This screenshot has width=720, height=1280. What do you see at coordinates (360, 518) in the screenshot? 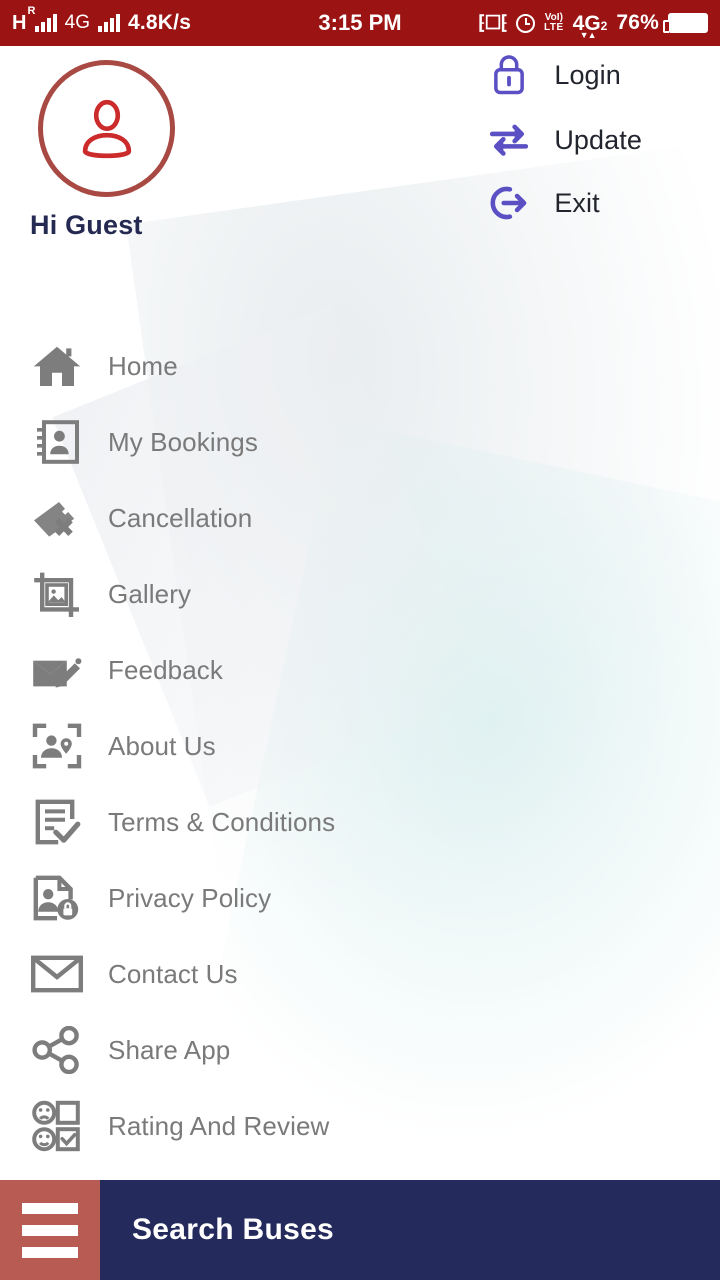
I see `menu-item-cancellation: Cancellation` at bounding box center [360, 518].